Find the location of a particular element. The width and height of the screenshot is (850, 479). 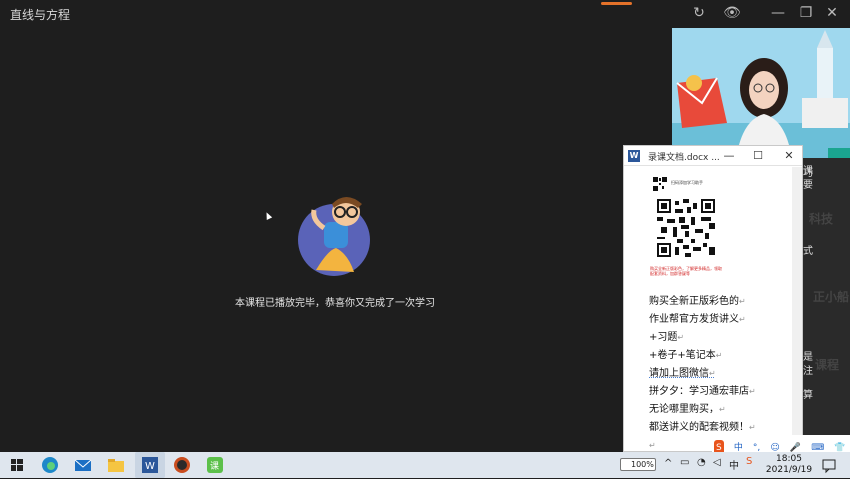

side-faint-text: 正小船 is located at coordinates (831, 297).